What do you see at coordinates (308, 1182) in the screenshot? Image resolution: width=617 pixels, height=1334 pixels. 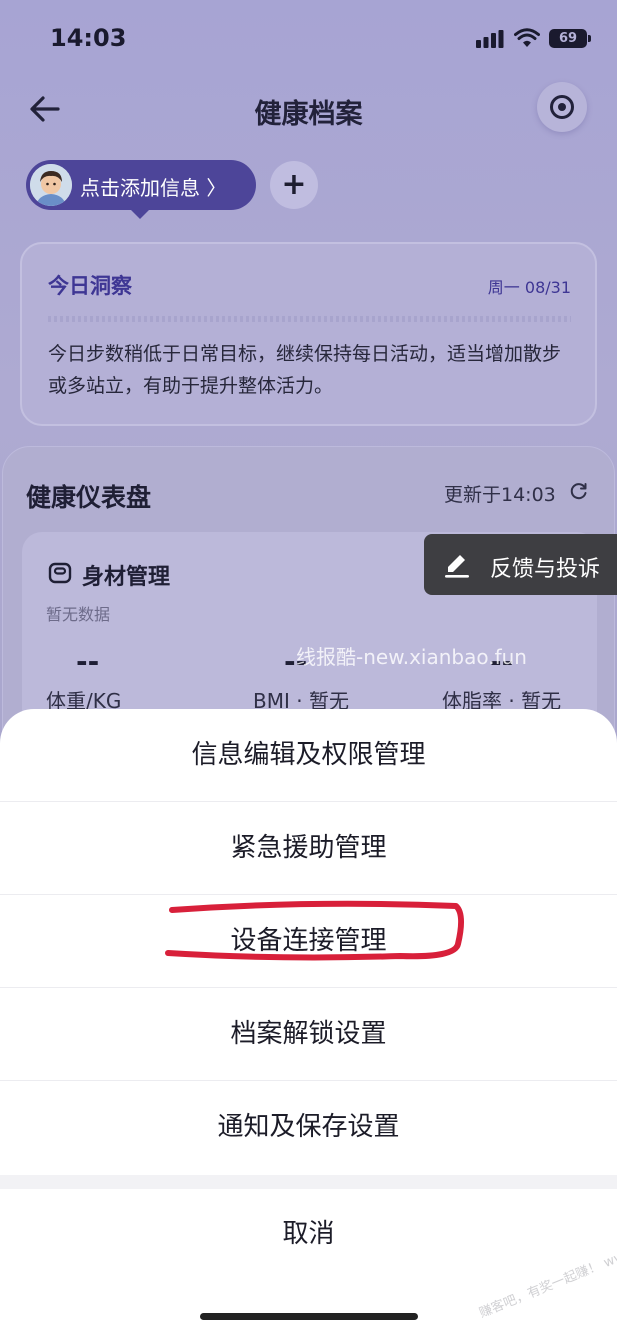 I see `sheet-separator` at bounding box center [308, 1182].